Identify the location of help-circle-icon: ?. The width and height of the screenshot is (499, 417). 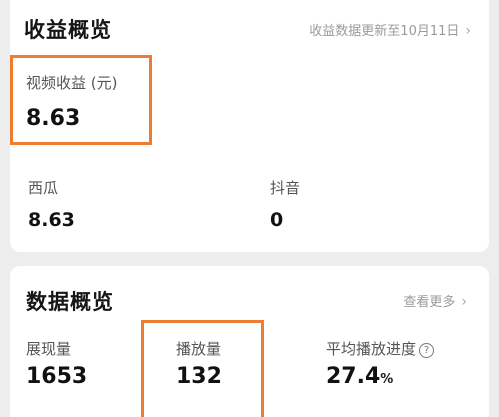
(427, 350).